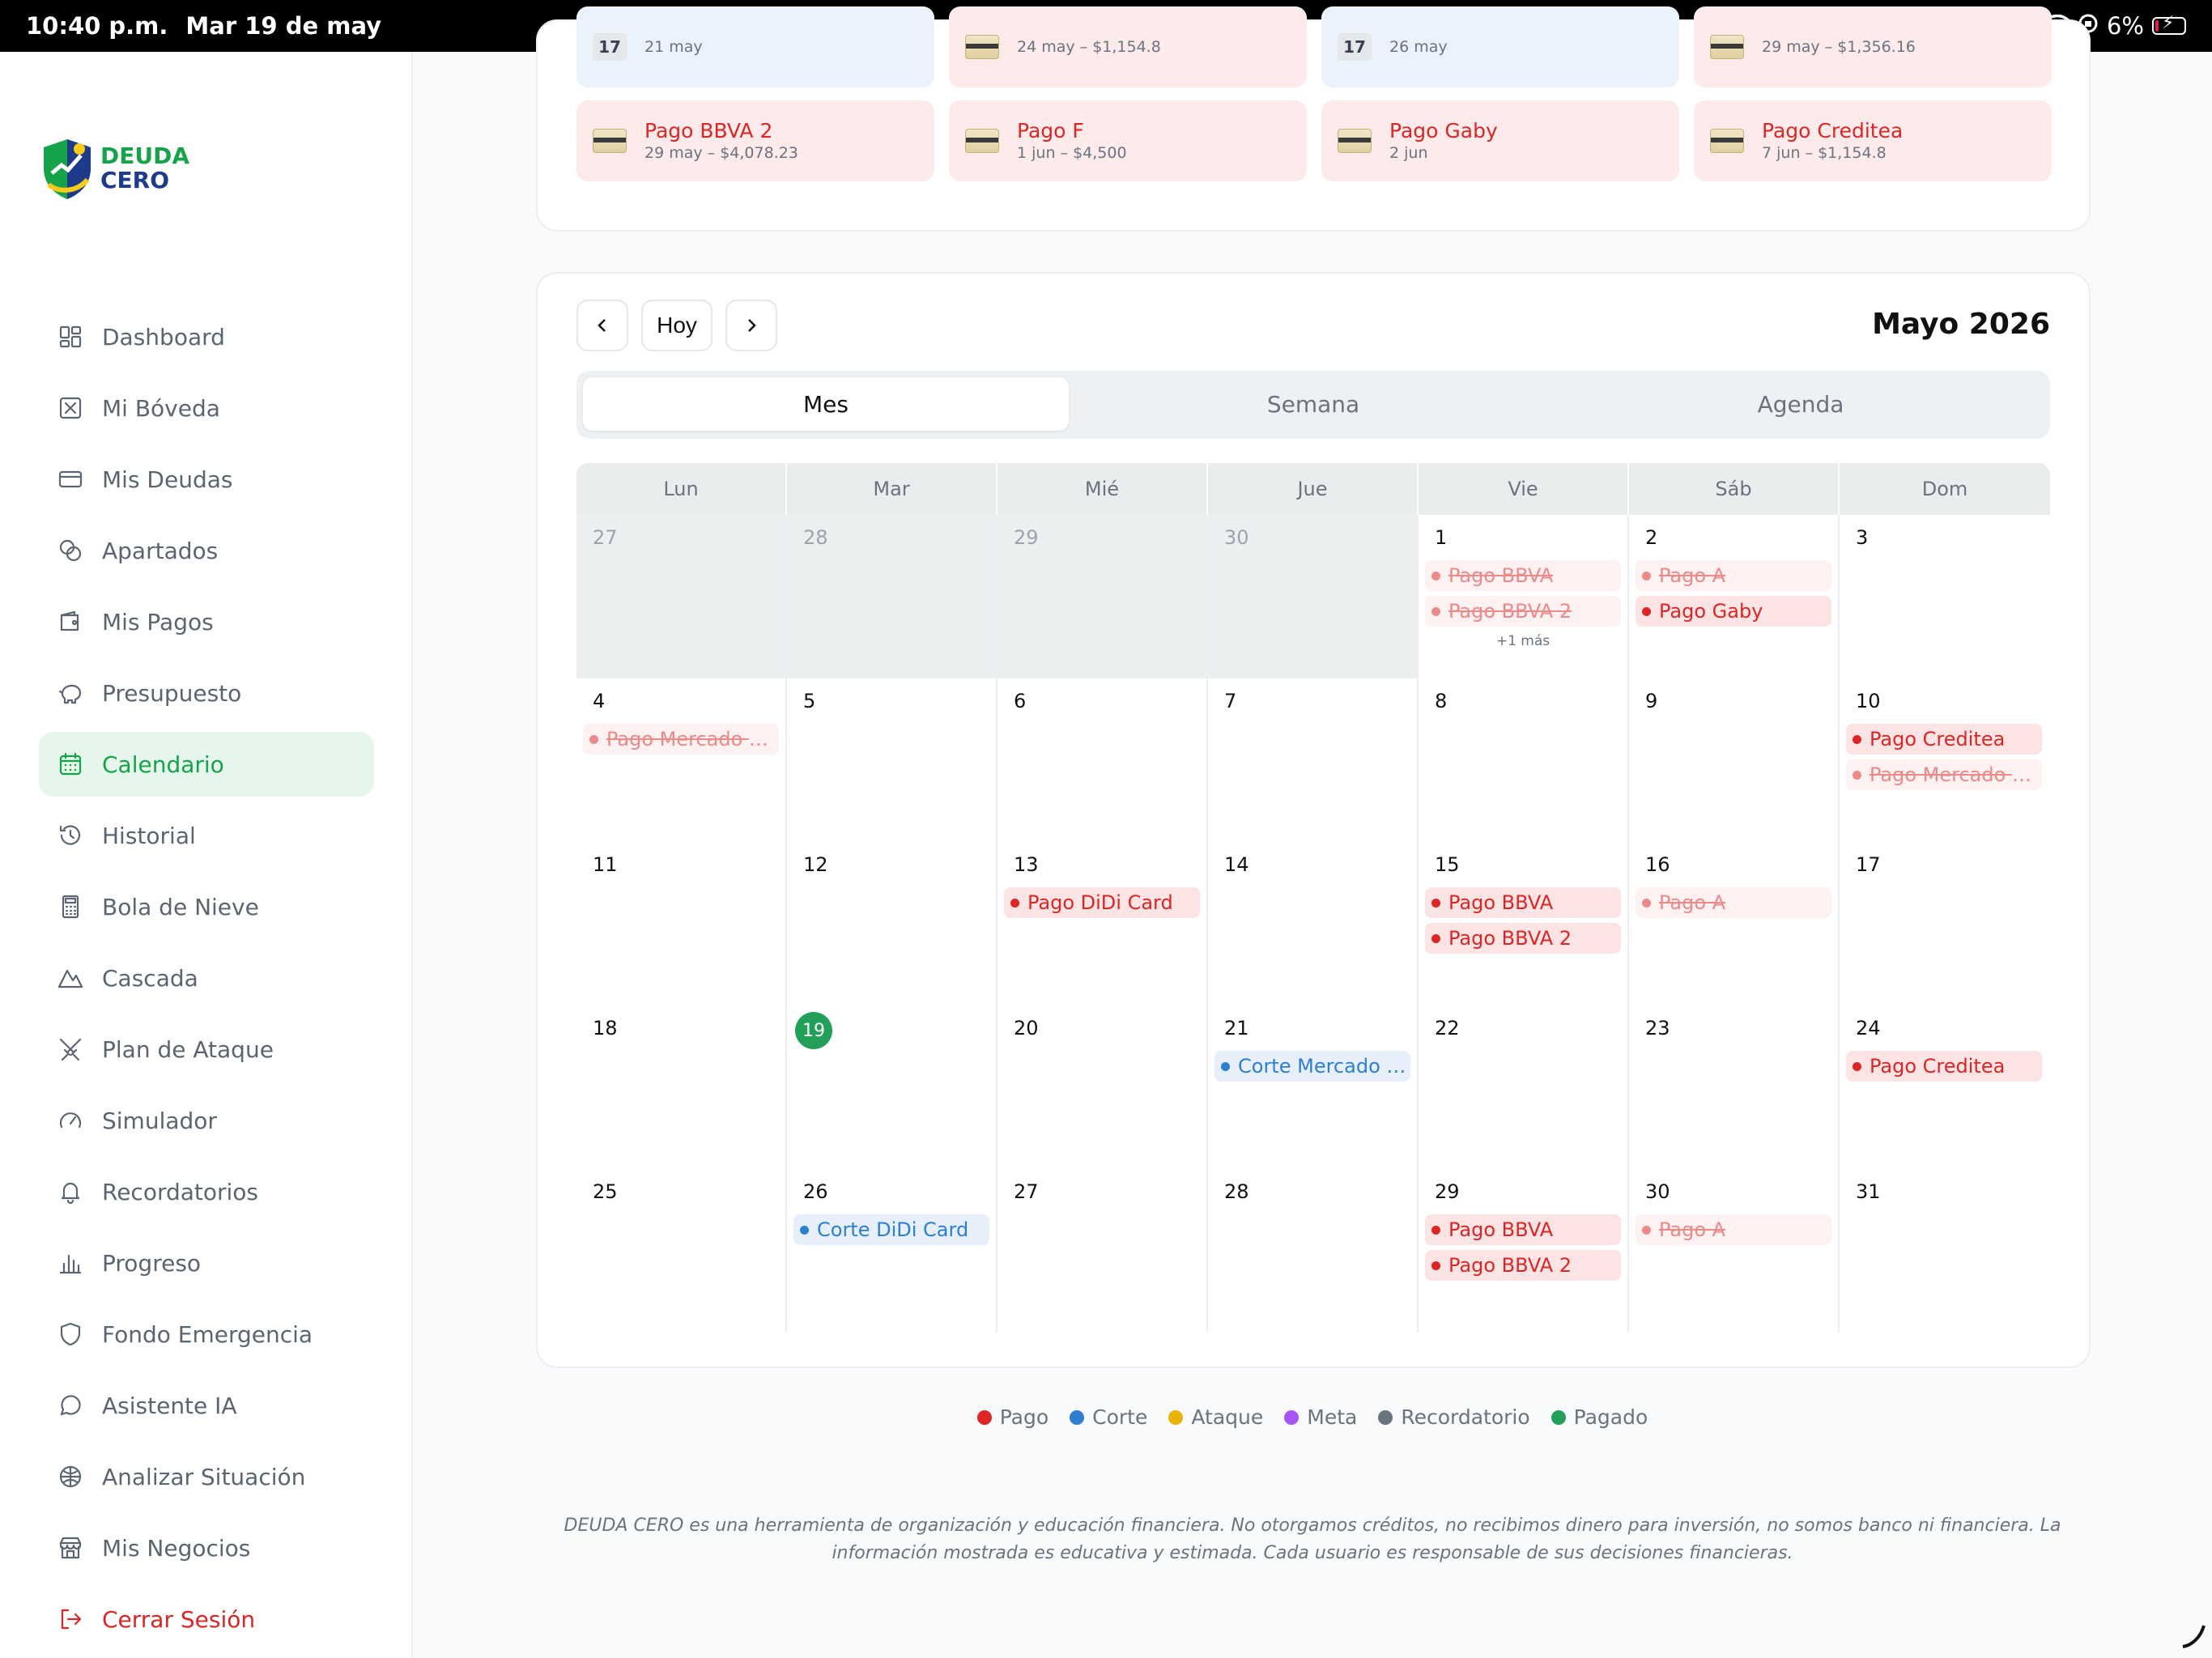 The height and width of the screenshot is (1658, 2212). Describe the element at coordinates (751, 325) in the screenshot. I see `next-month-button` at that location.